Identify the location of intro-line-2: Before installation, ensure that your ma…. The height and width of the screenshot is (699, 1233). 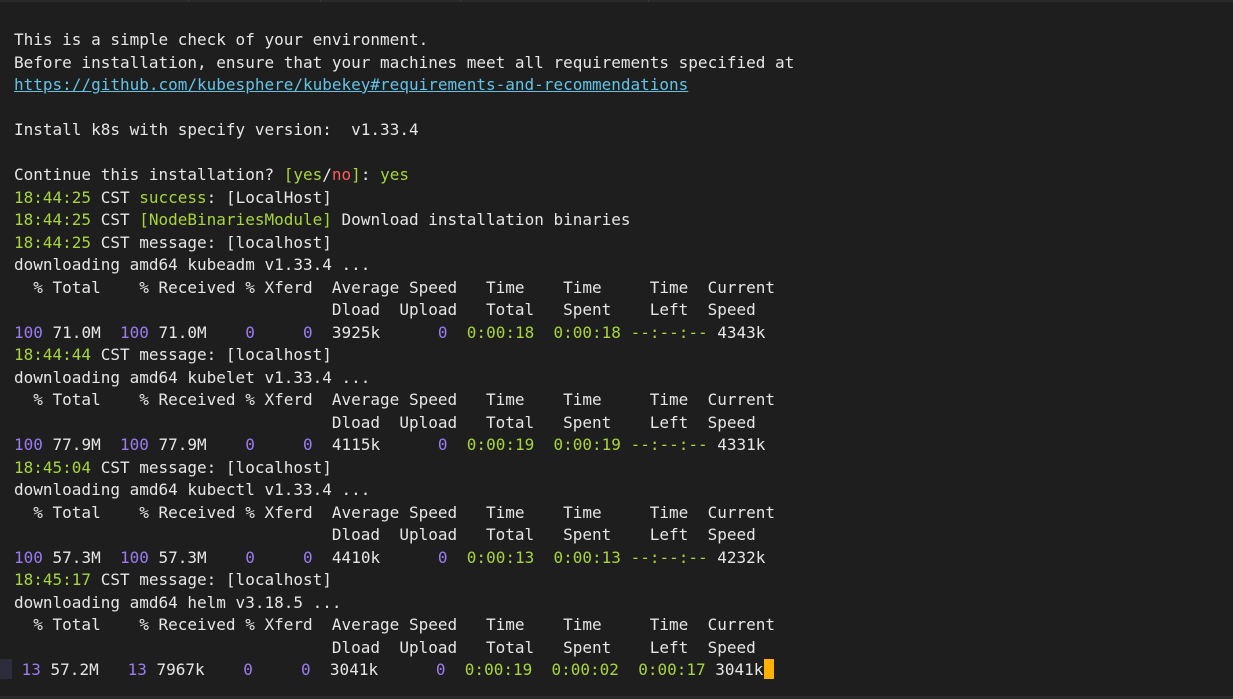
(404, 62).